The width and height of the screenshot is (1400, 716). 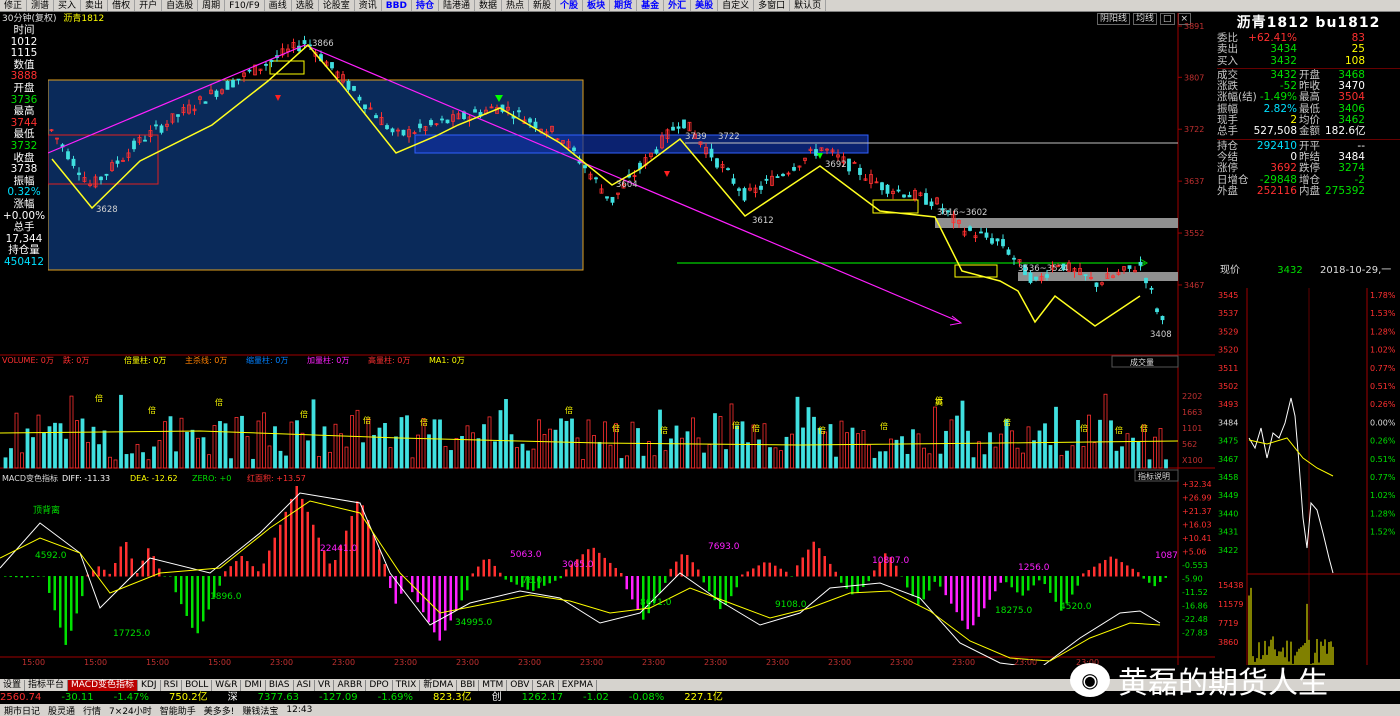 What do you see at coordinates (149, 5) in the screenshot?
I see `menu-item-5: 开户` at bounding box center [149, 5].